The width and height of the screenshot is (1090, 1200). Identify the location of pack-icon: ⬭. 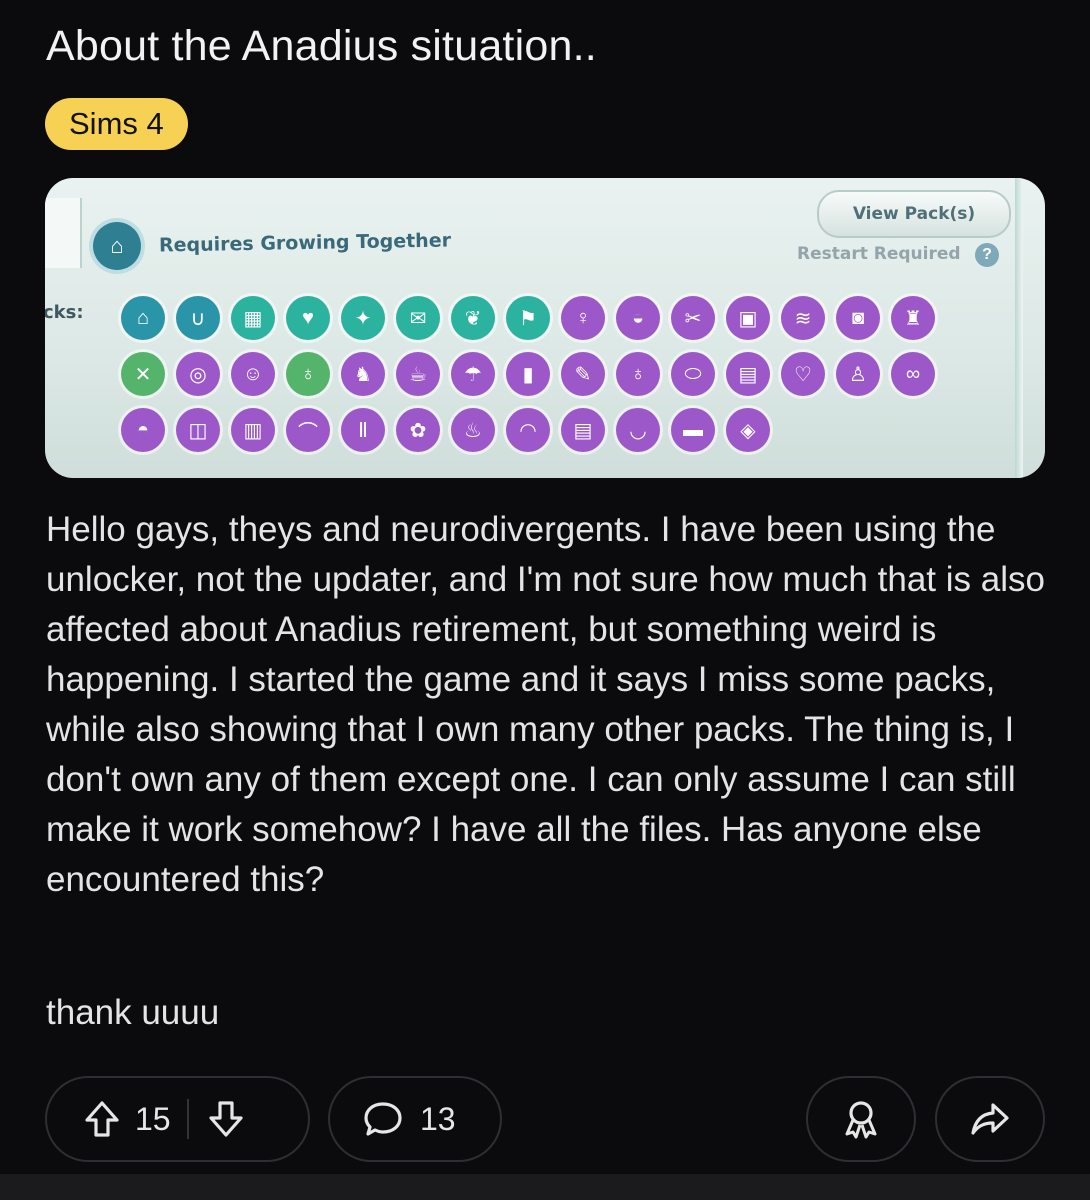
(693, 374).